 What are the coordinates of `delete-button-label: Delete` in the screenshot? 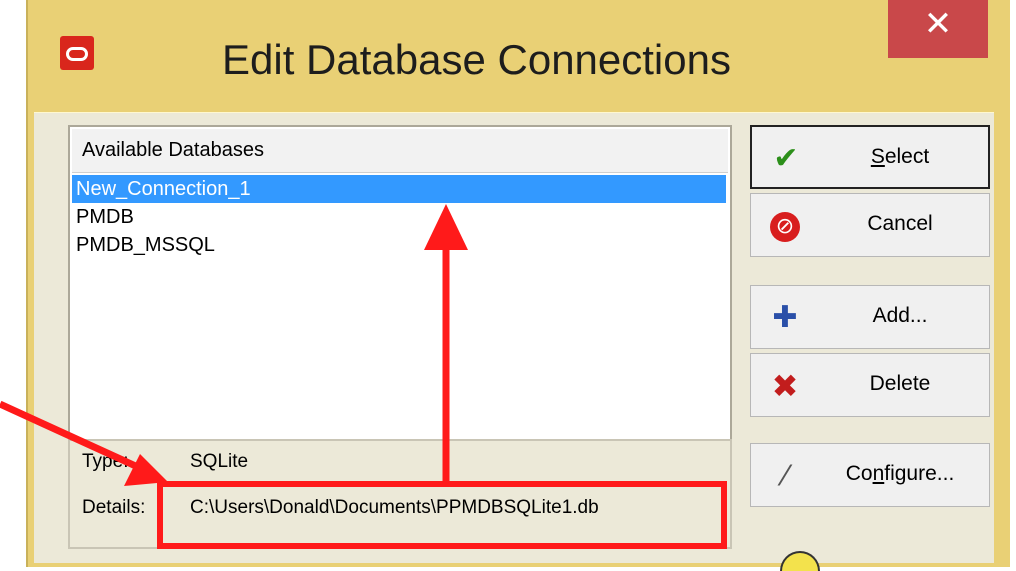 It's located at (900, 383).